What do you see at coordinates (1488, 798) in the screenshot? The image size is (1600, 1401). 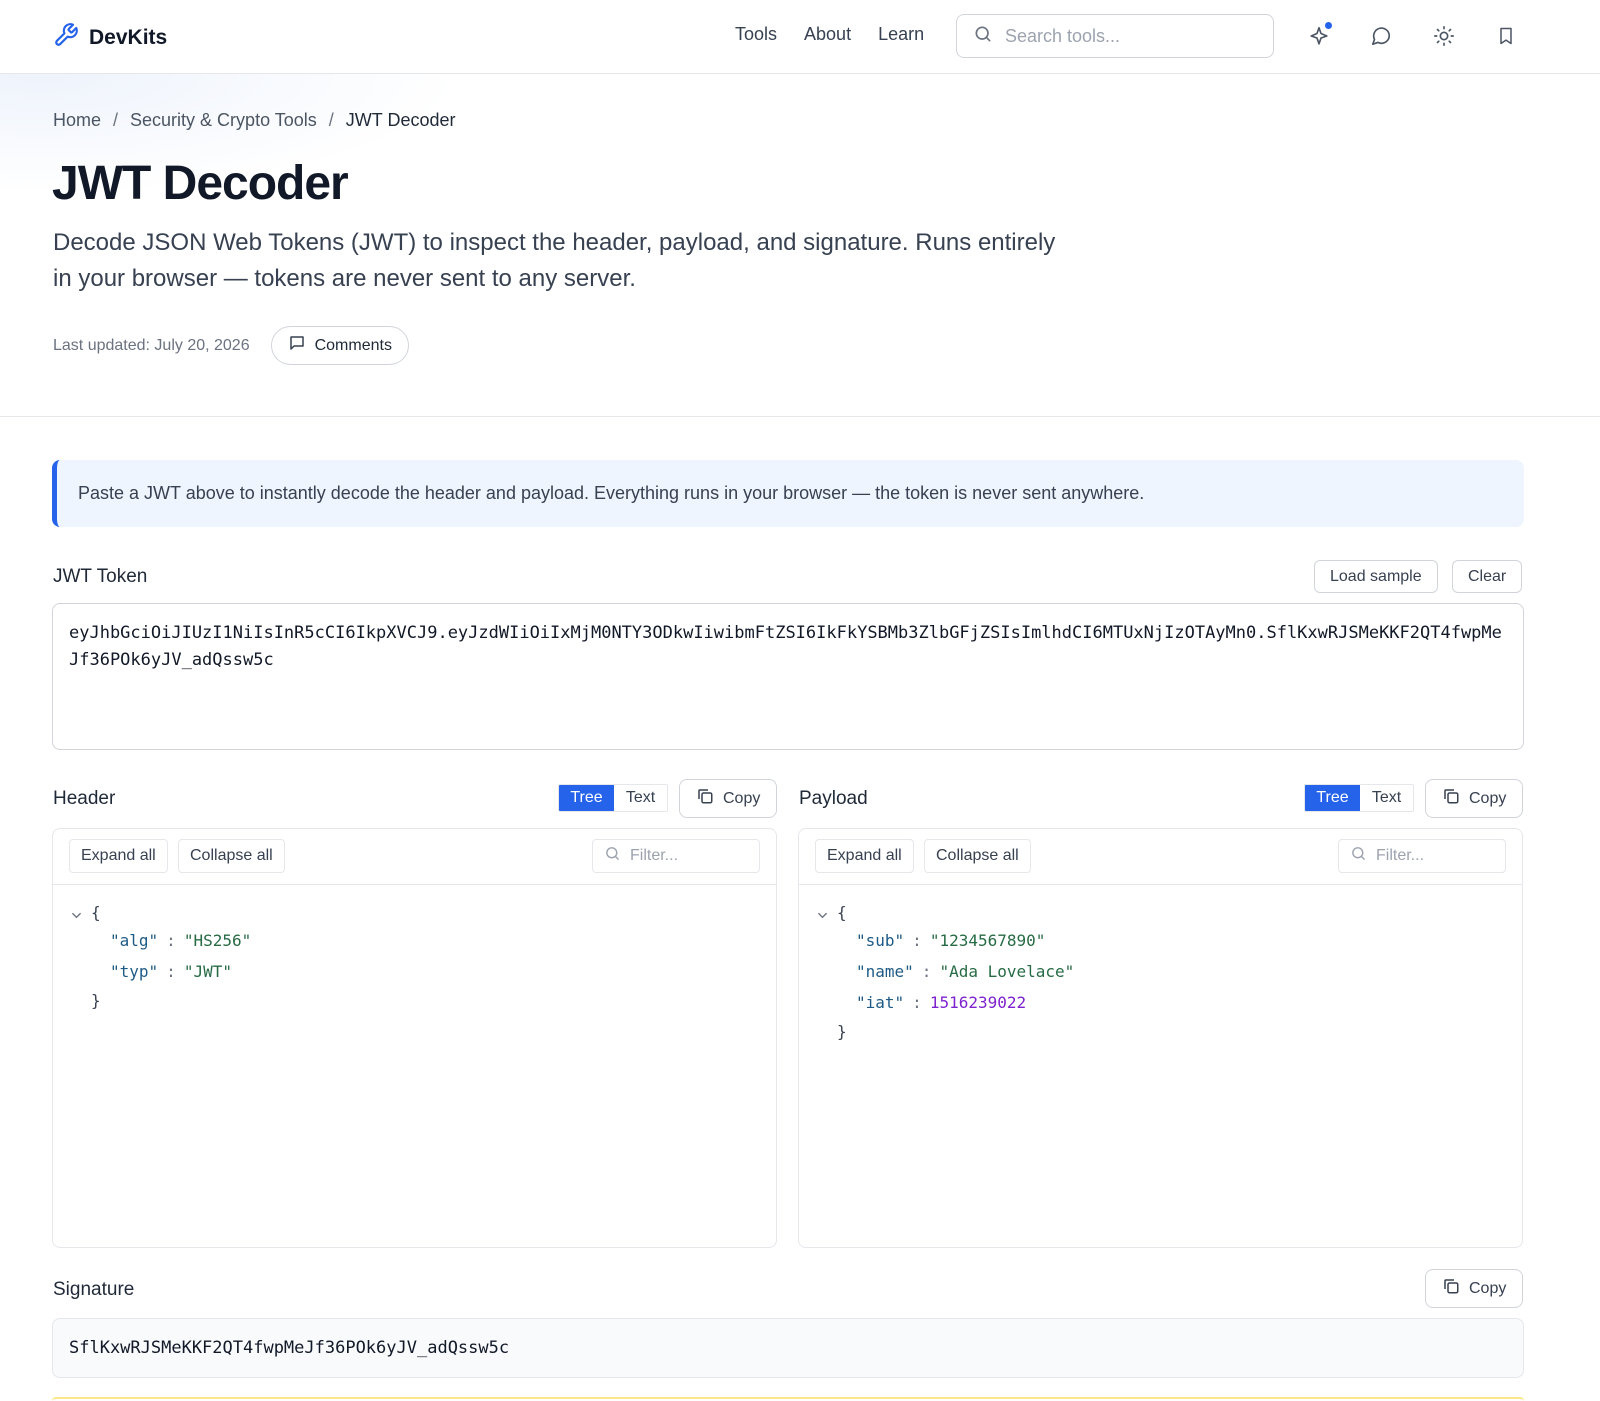 I see `payload-copy-label: Copy` at bounding box center [1488, 798].